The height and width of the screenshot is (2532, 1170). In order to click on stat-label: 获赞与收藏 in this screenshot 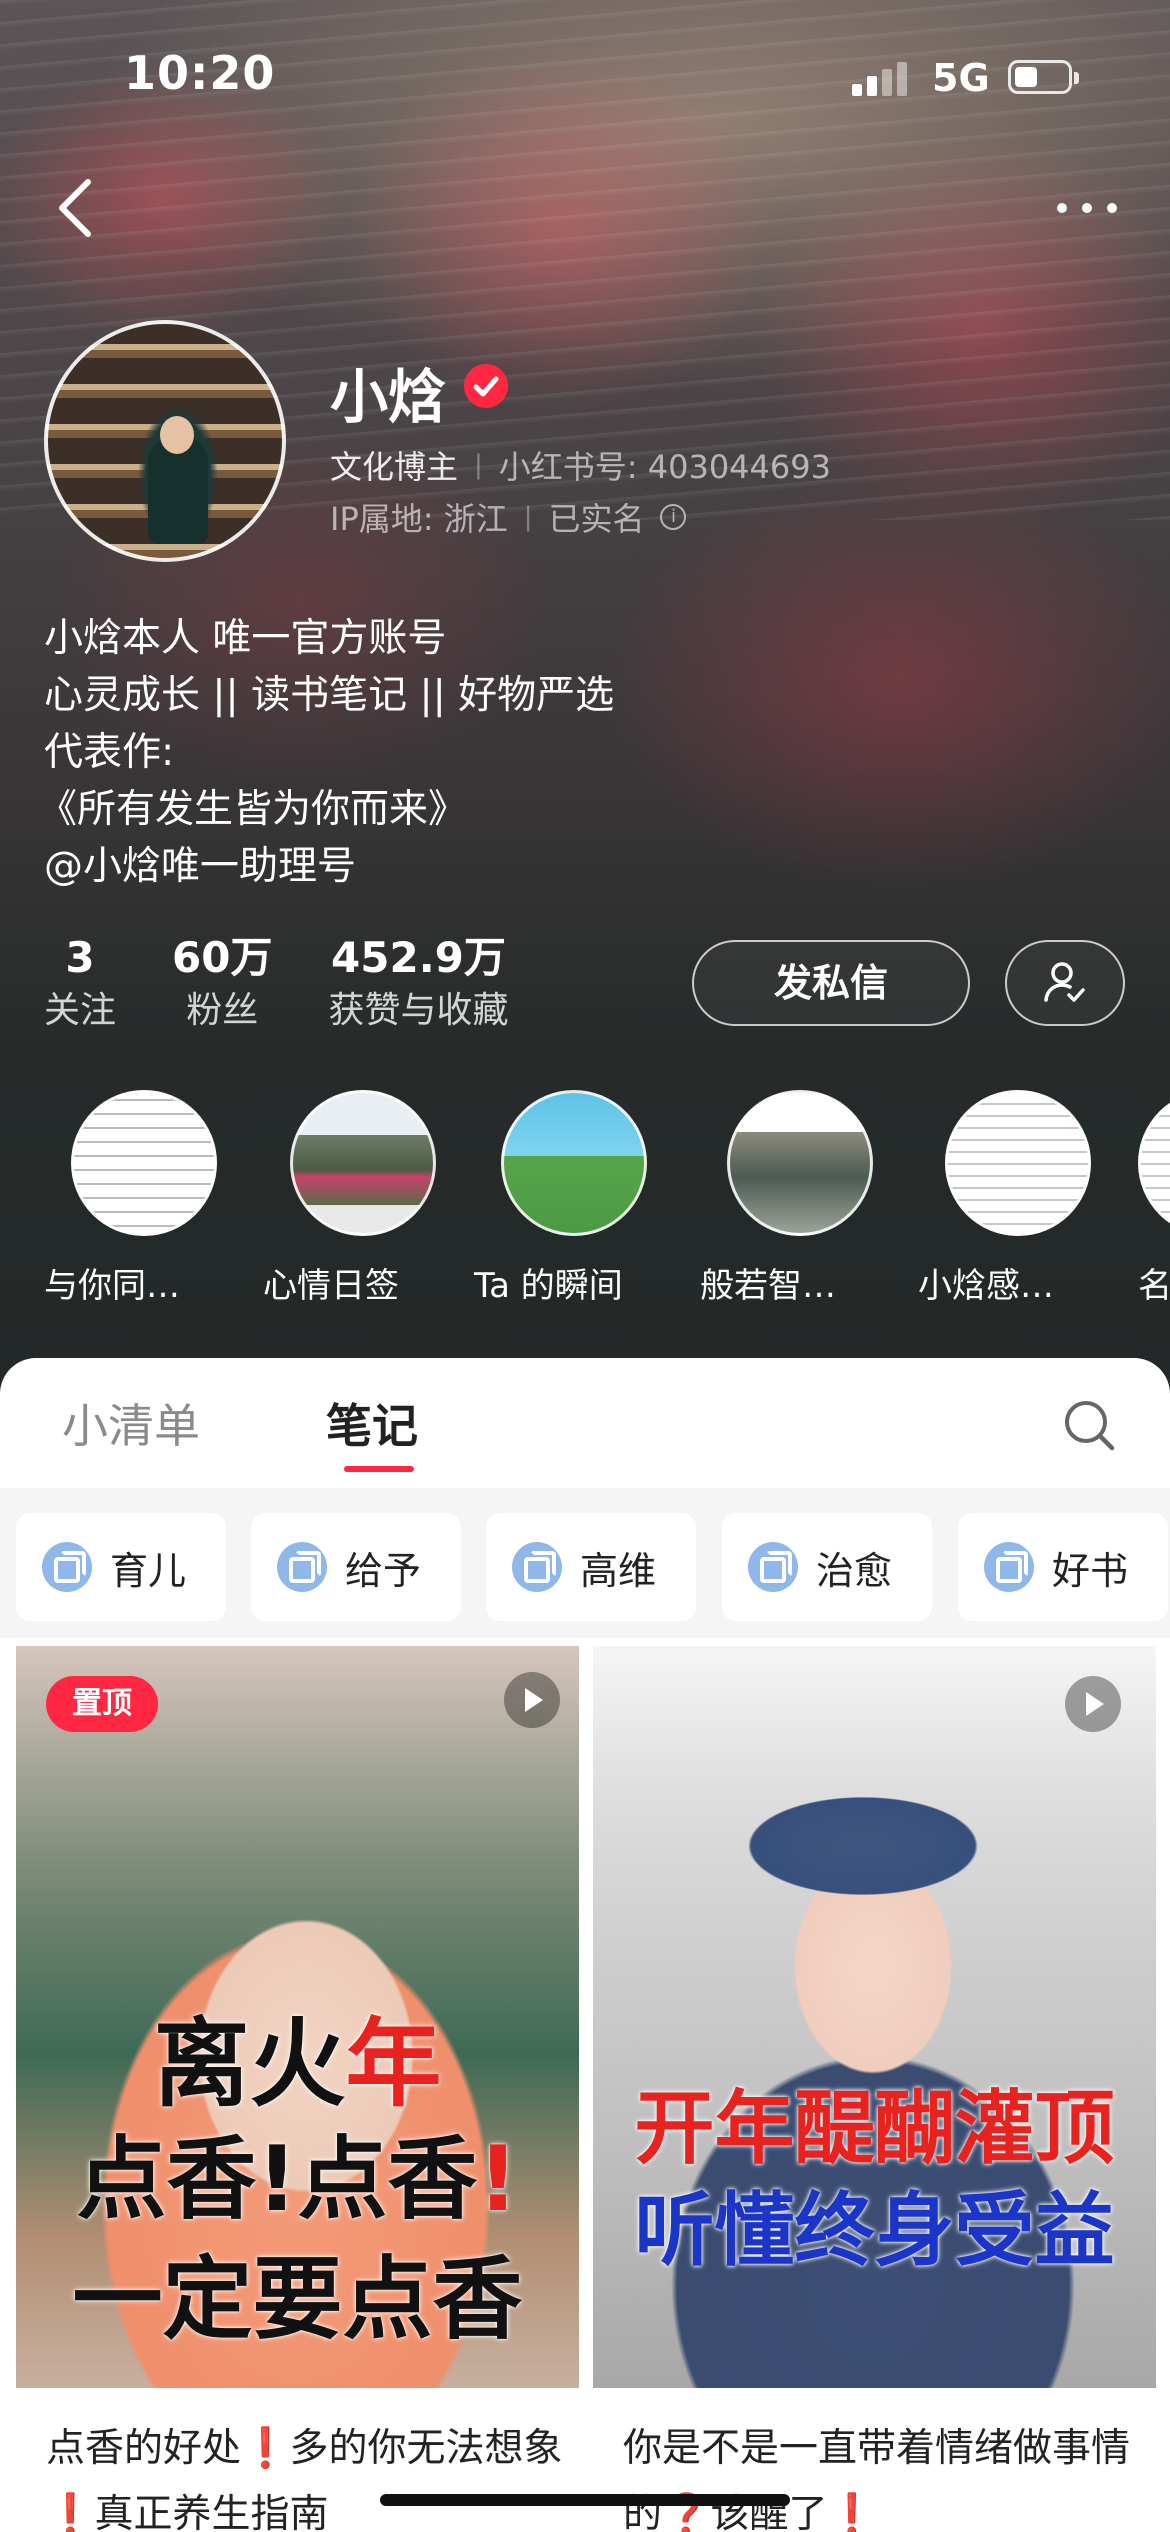, I will do `click(418, 1010)`.